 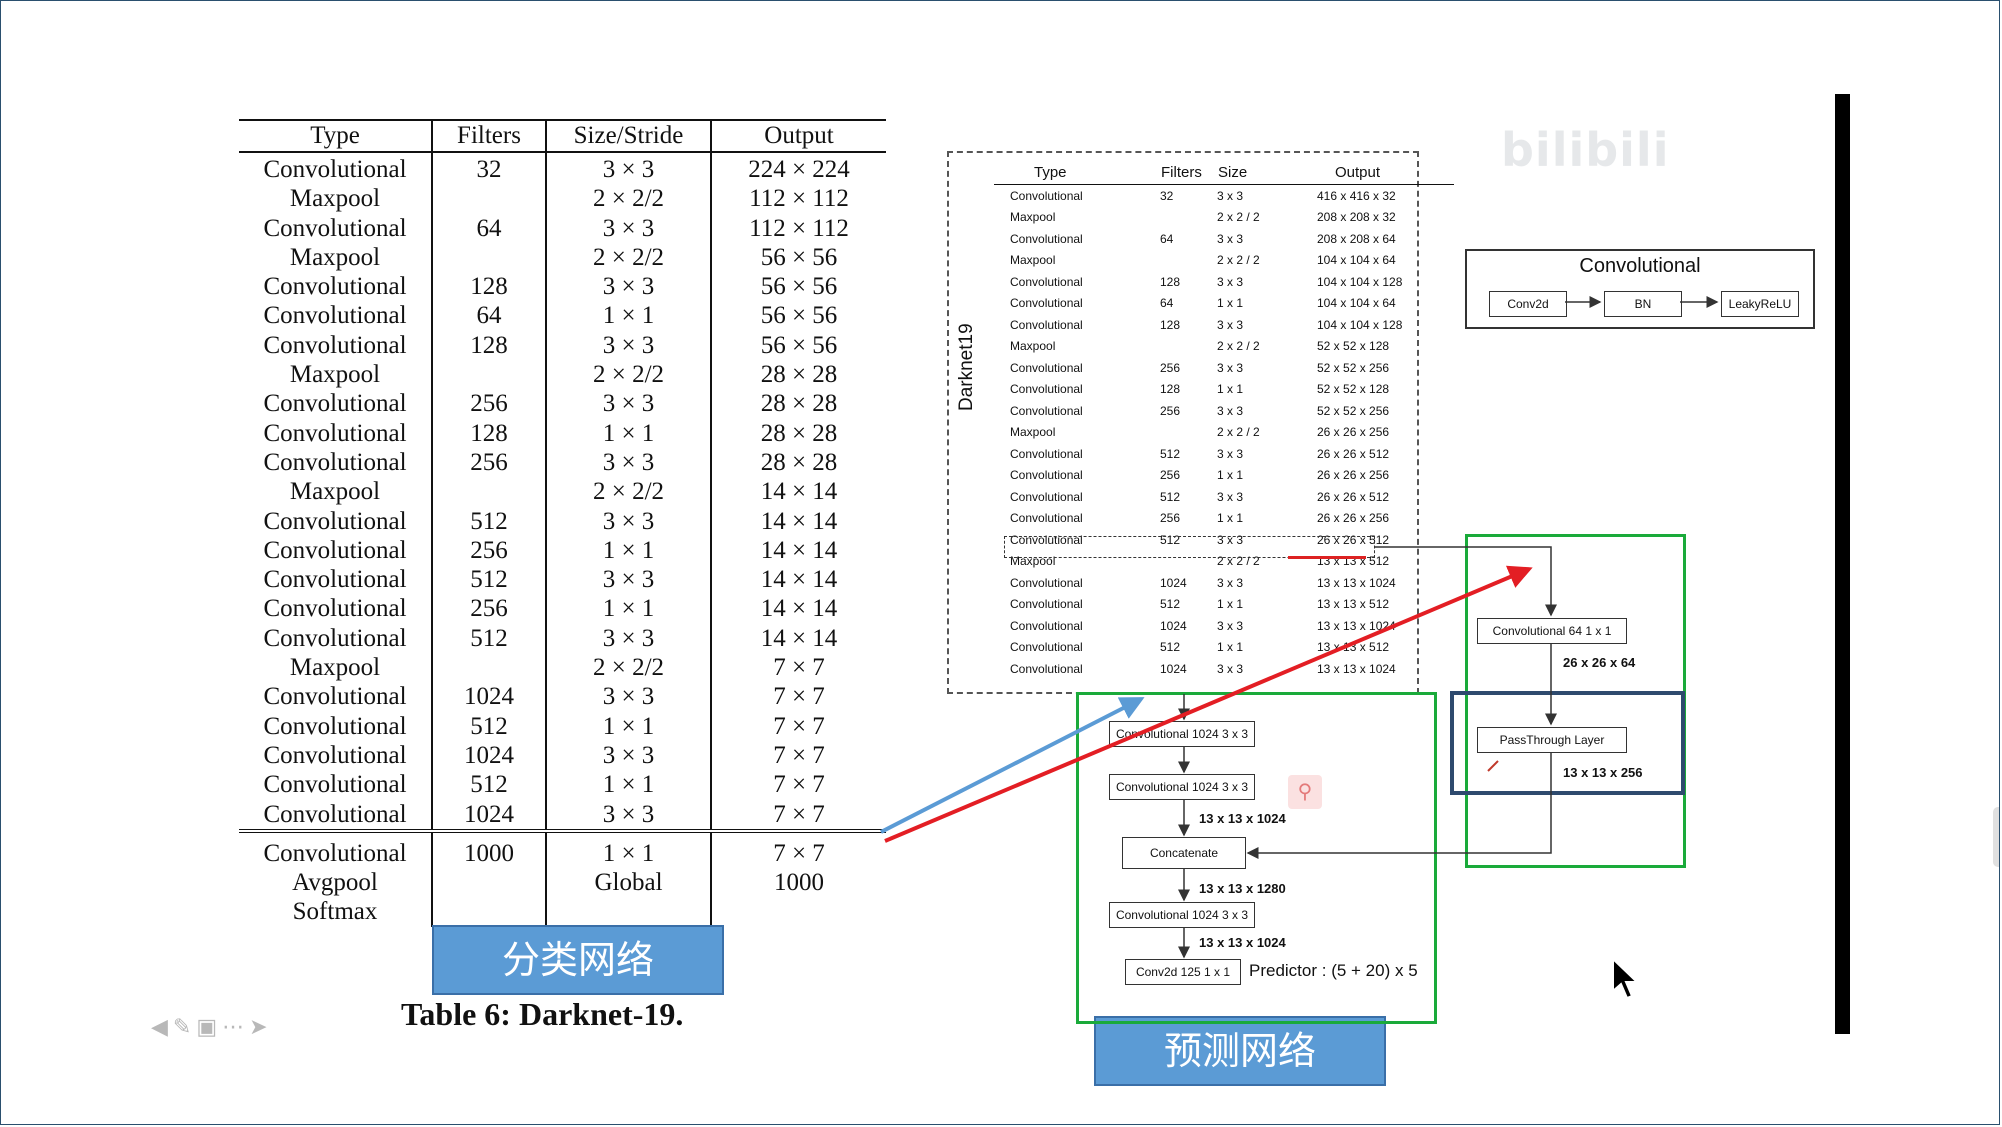 I want to click on slide-toolbar: ◀✎▣⋯➤, so click(x=212, y=1027).